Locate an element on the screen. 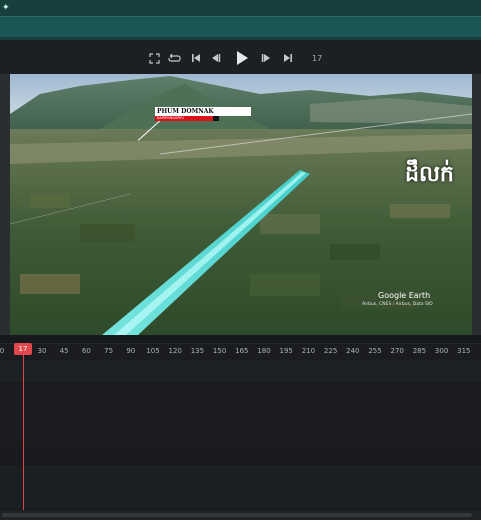 This screenshot has width=481, height=520. top-strip is located at coordinates (240, 26).